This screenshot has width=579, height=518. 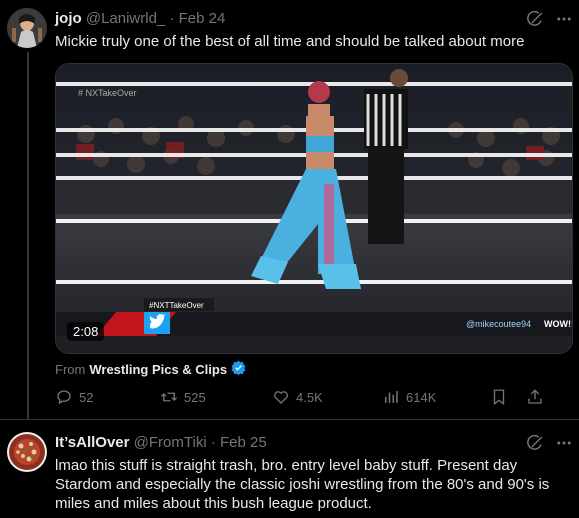 I want to click on like-button: 4.5K, so click(x=297, y=397).